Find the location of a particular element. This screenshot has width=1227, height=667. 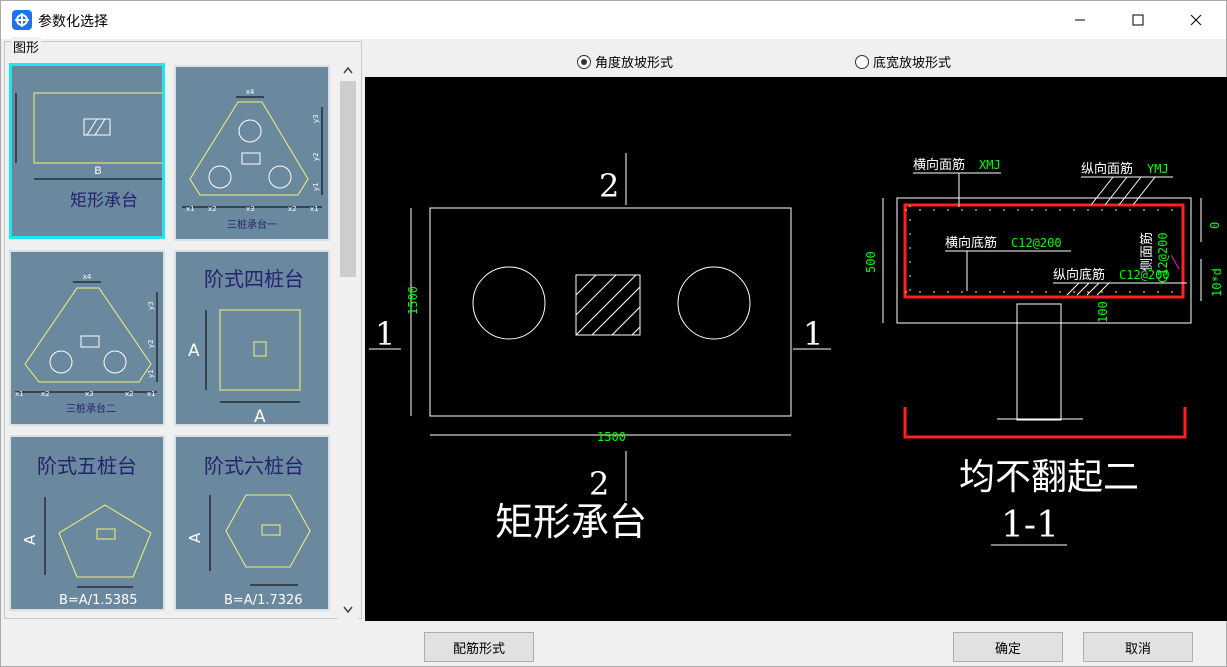

section-mark-top: 2 is located at coordinates (609, 186).